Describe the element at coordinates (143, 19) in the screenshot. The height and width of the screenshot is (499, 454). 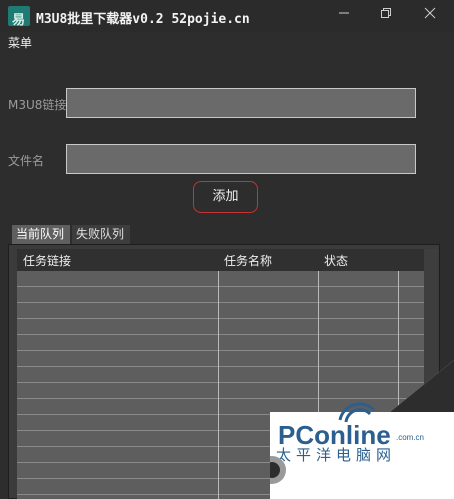
I see `window-title: M3U8批里下载器v0.2 52pojie.cn` at that location.